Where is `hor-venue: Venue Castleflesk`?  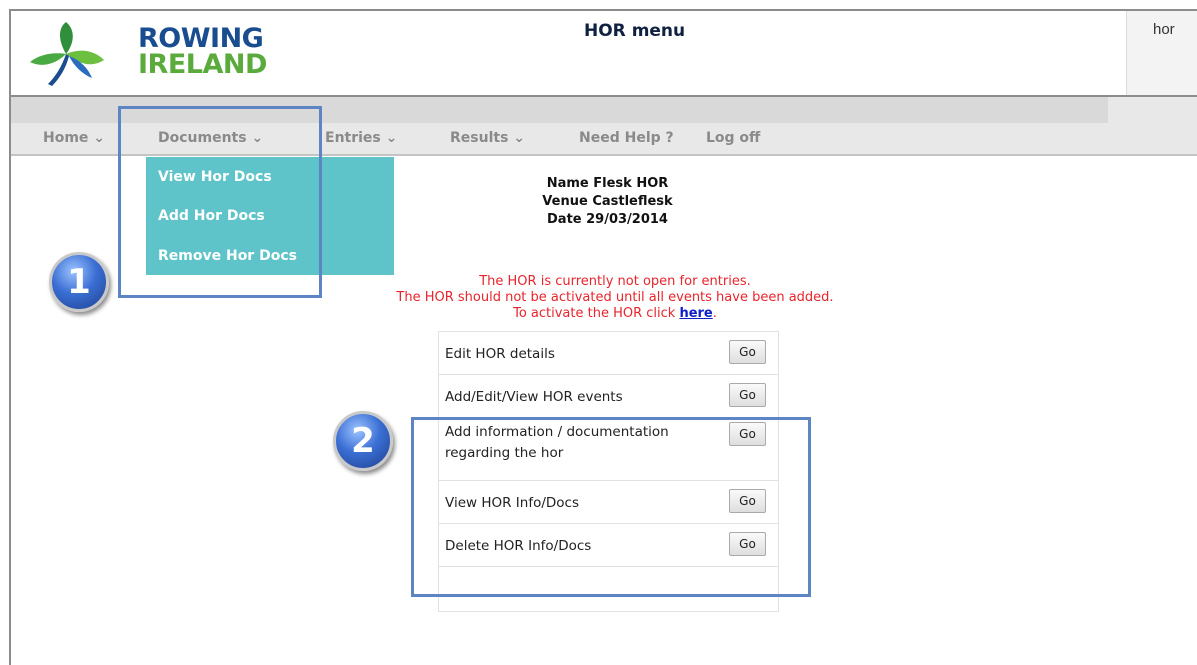
hor-venue: Venue Castleflesk is located at coordinates (607, 201).